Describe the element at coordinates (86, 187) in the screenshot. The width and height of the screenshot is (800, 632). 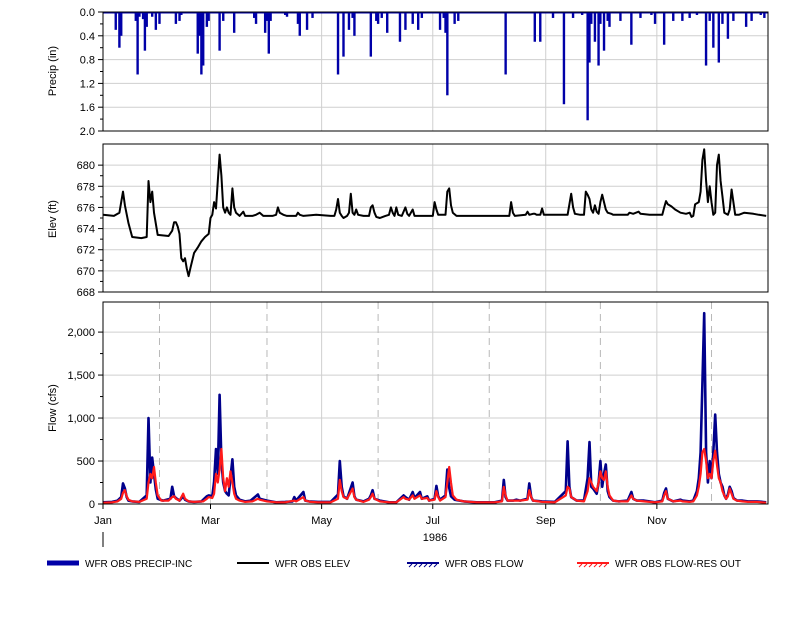
I see `elev-ytick-label: 678` at that location.